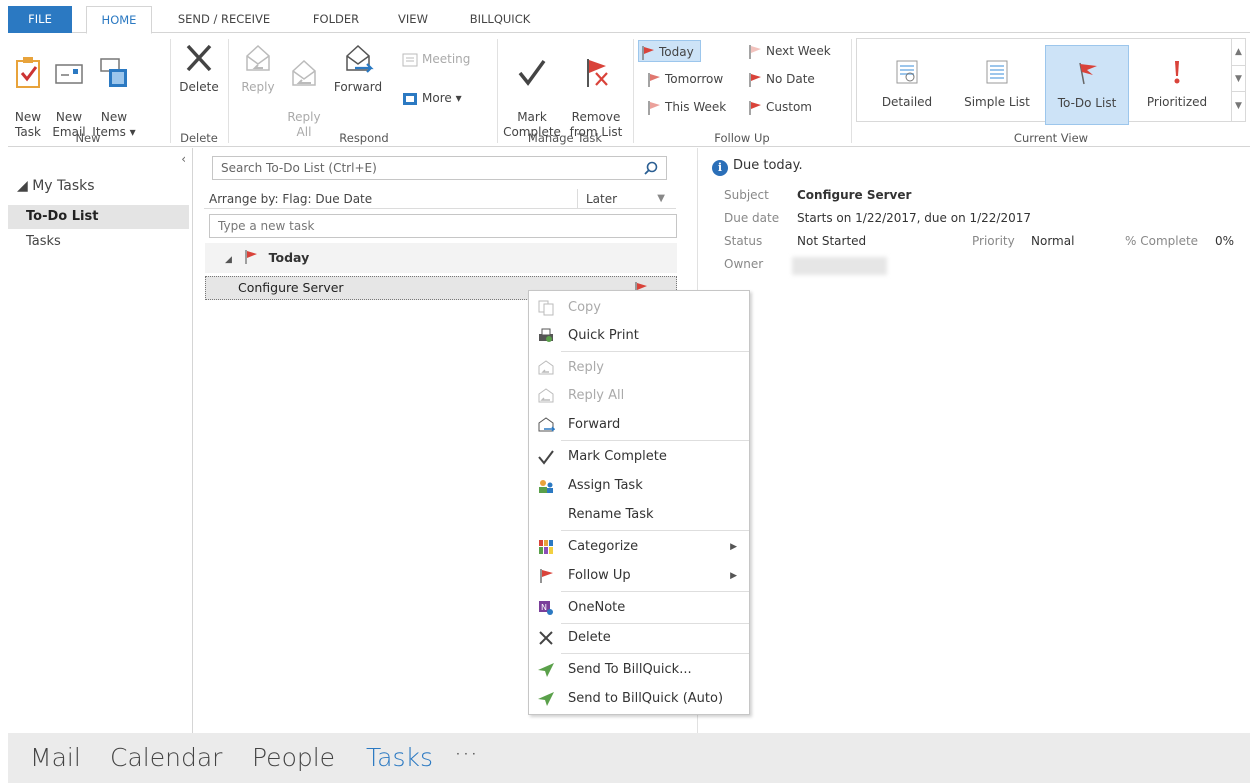 The width and height of the screenshot is (1250, 783). I want to click on collapse-triangle-icon: ◢, so click(228, 260).